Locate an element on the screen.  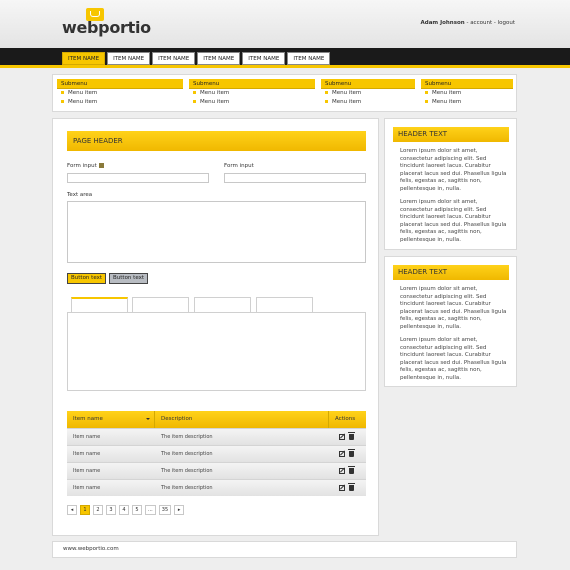
page-link: 1 is located at coordinates (85, 510).